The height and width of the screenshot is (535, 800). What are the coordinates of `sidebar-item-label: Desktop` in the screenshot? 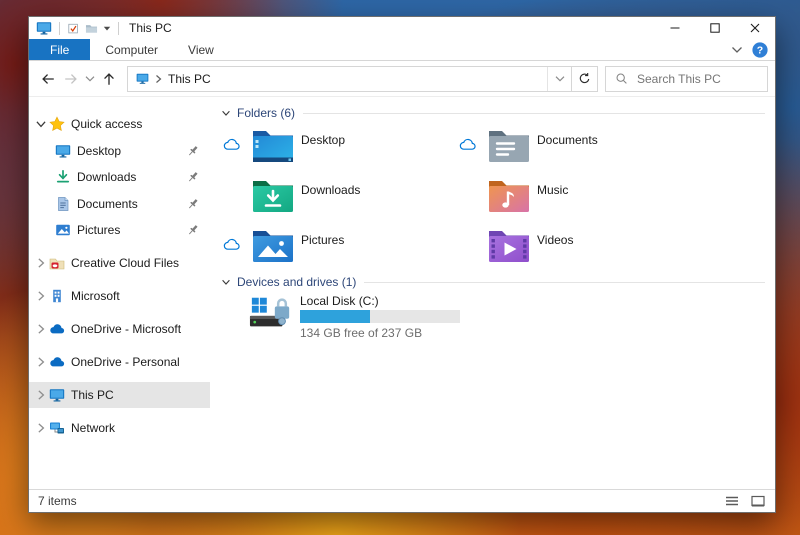 It's located at (99, 151).